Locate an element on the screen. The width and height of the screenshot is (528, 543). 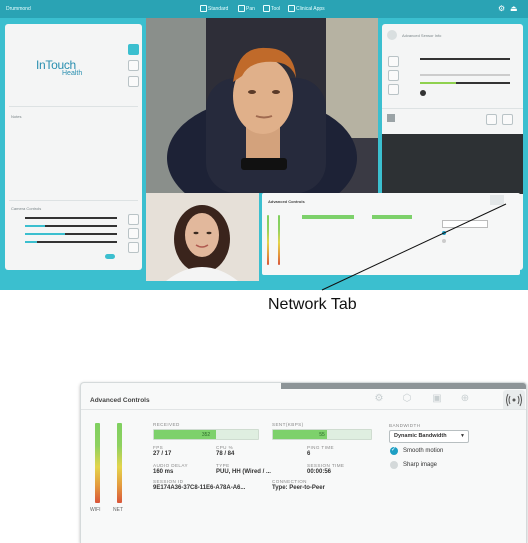
sharp-image-label: Sharp image is located at coordinates (420, 465).